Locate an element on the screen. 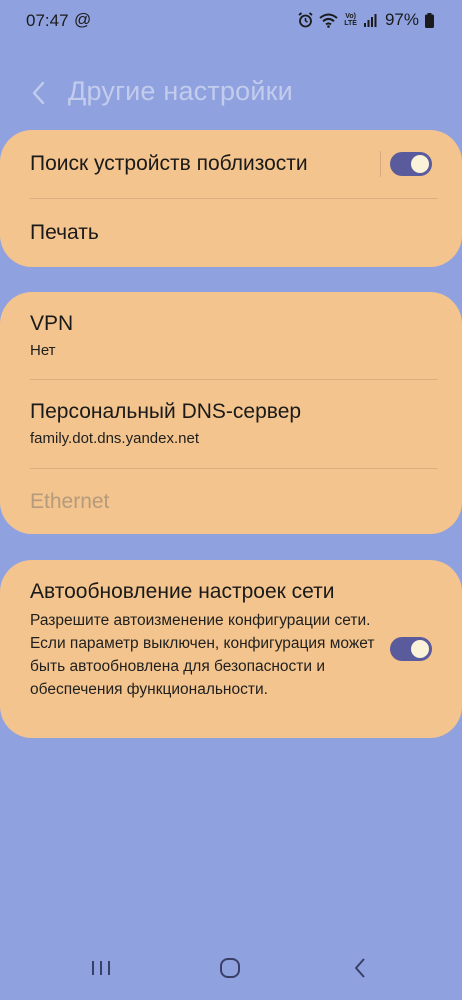  volte-icon: Vo) LTE is located at coordinates (350, 20).